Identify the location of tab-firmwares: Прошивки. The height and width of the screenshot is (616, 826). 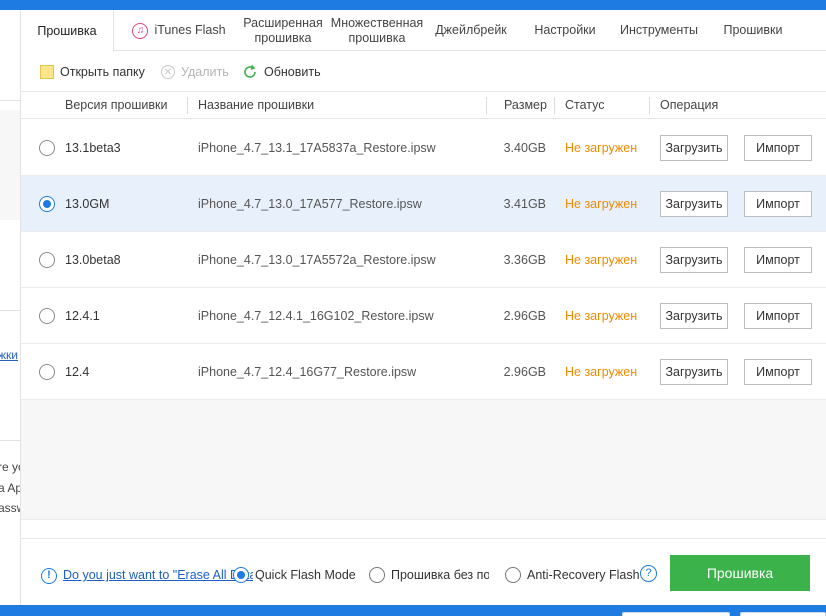
(753, 30).